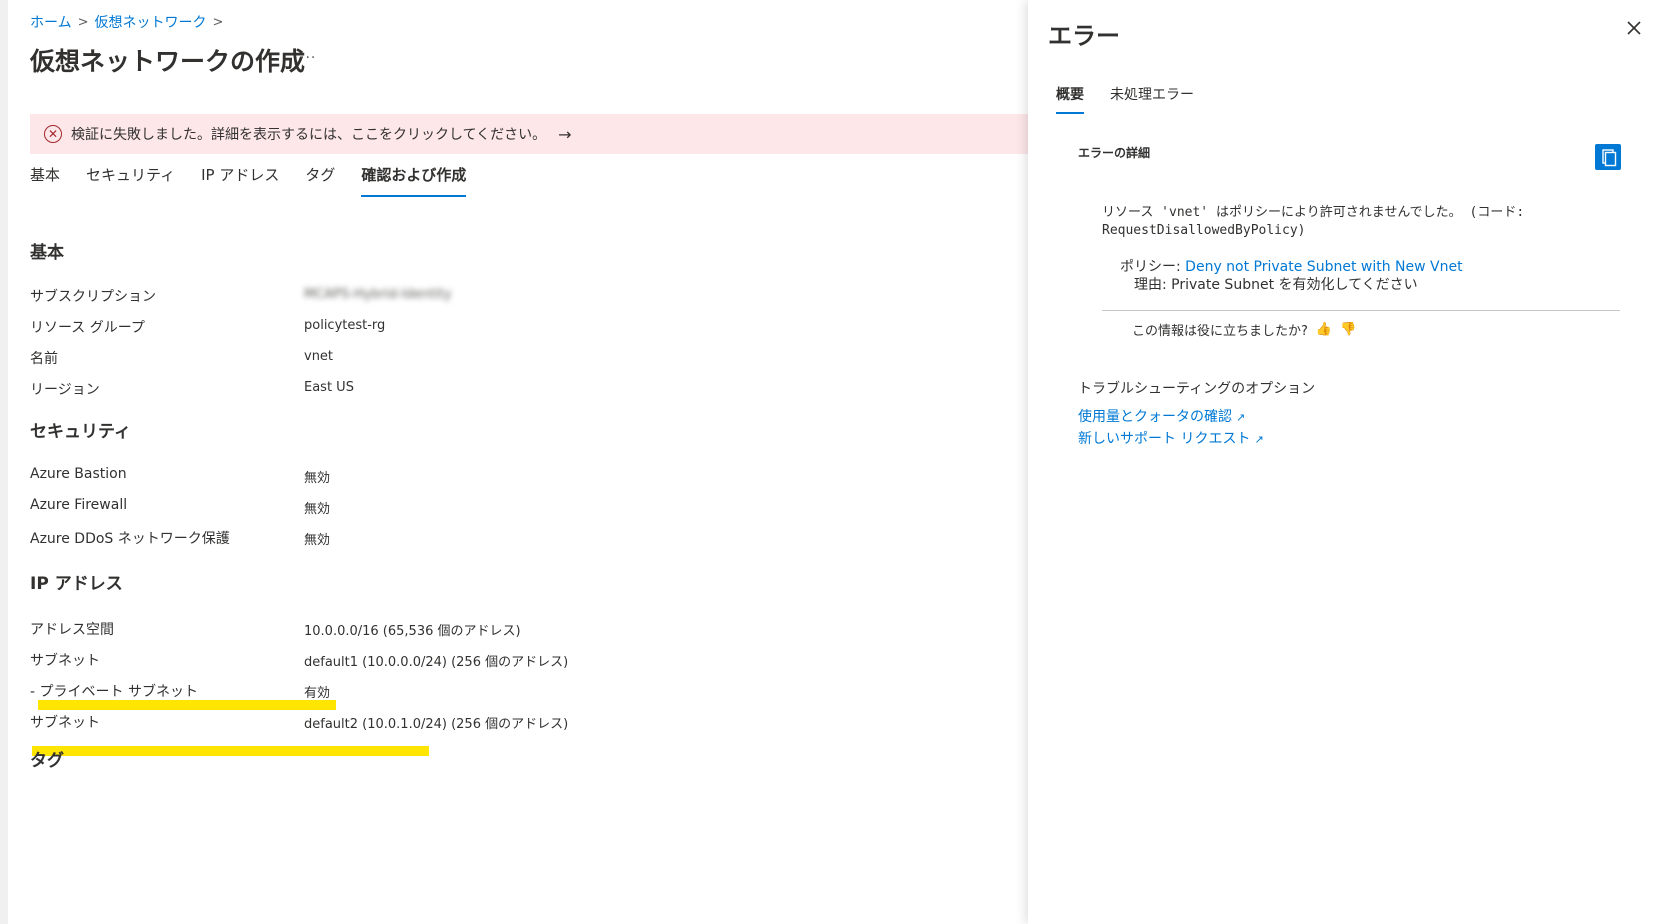 This screenshot has height=924, width=1668. Describe the element at coordinates (1294, 285) in the screenshot. I see `reason-text: Private Subnet を有効化してください` at that location.